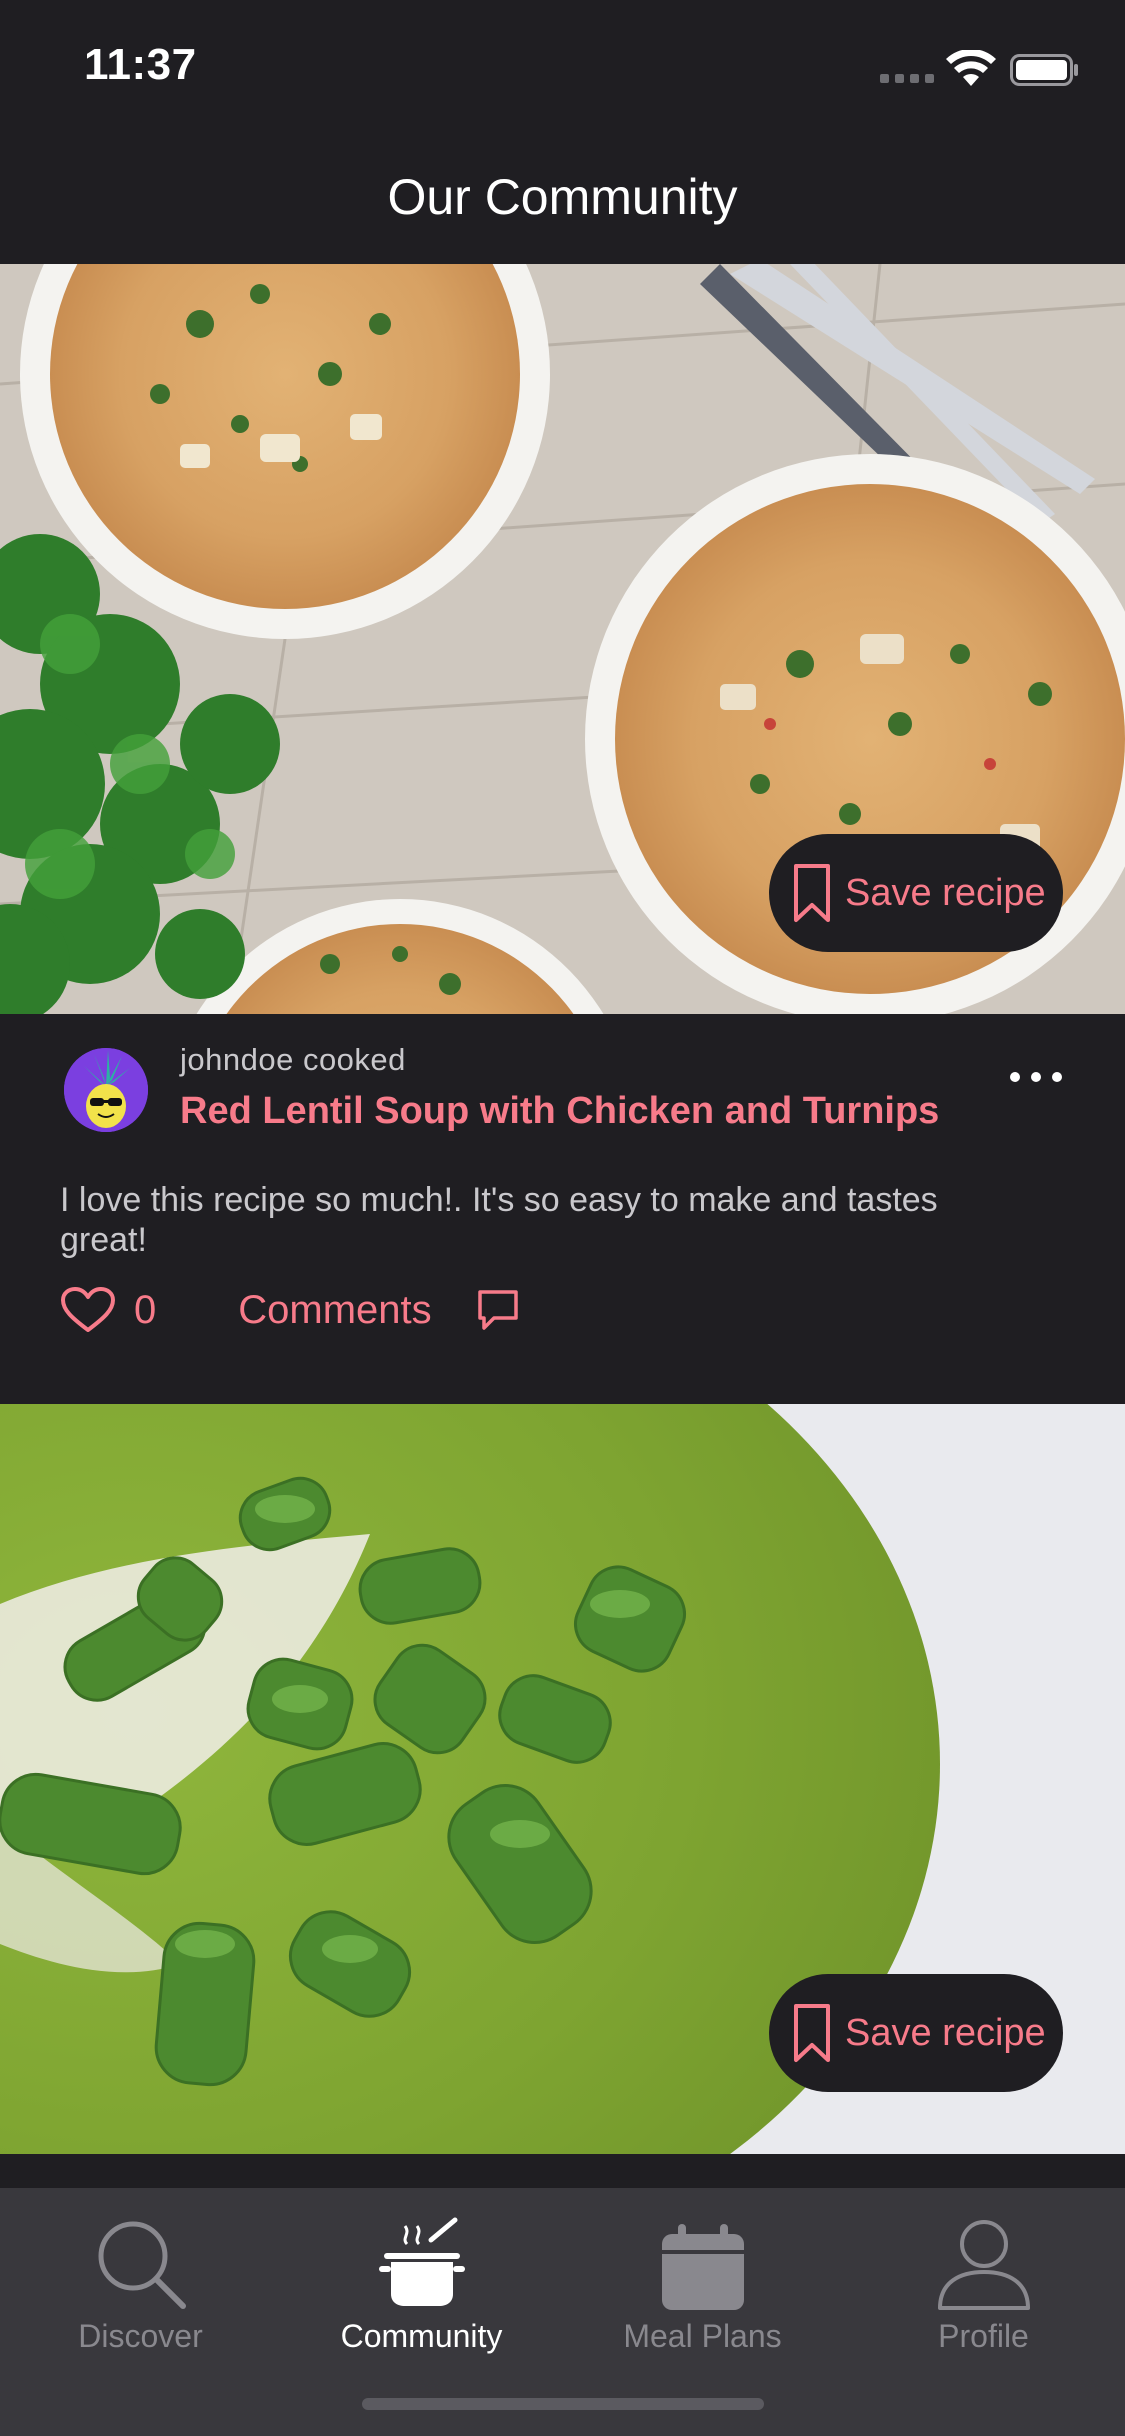 Image resolution: width=1125 pixels, height=2436 pixels. Describe the element at coordinates (563, 2404) in the screenshot. I see `home-indicator` at that location.